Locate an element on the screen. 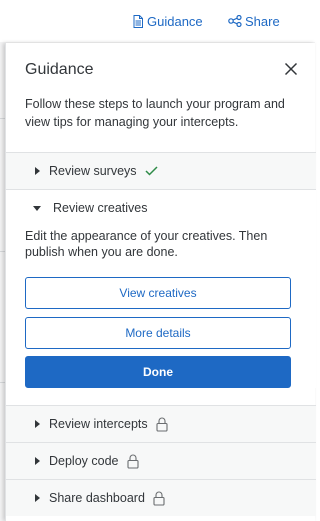 This screenshot has width=320, height=521. more-details-button: More details is located at coordinates (158, 333).